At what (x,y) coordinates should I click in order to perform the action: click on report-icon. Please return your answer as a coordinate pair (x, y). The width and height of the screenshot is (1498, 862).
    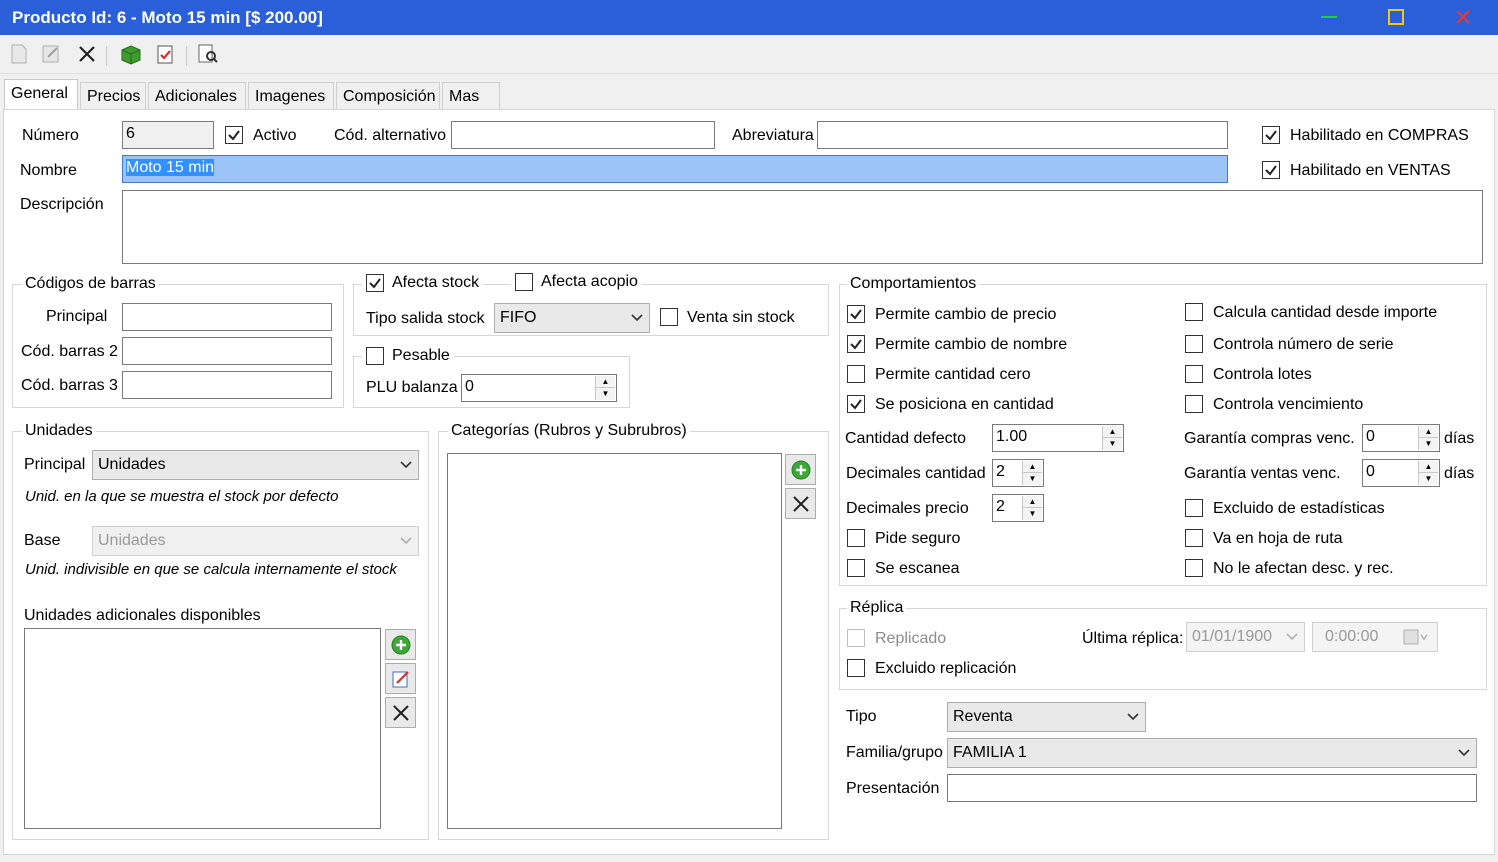
    Looking at the image, I should click on (165, 54).